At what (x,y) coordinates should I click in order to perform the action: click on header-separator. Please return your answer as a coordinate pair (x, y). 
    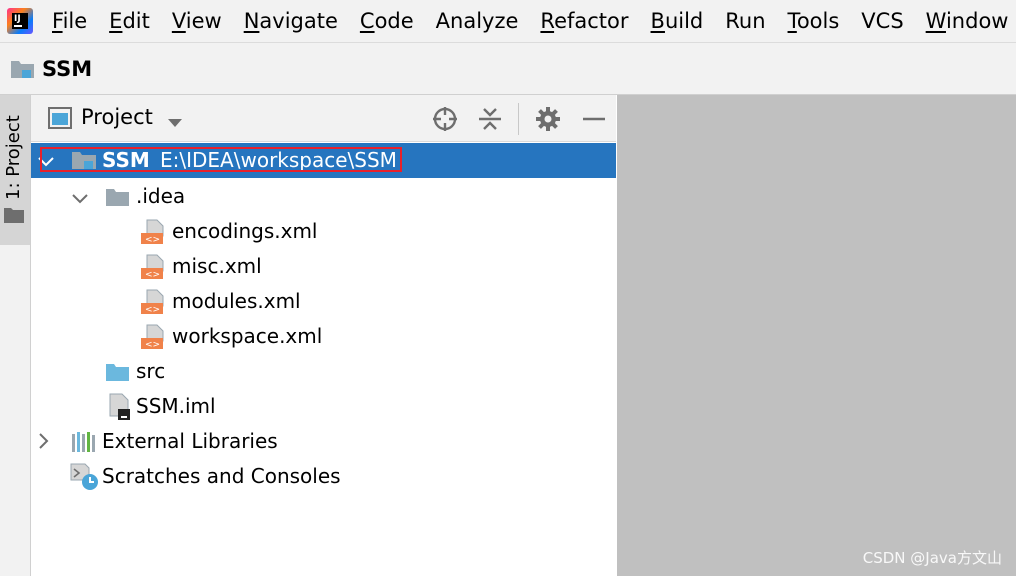
    Looking at the image, I should click on (518, 119).